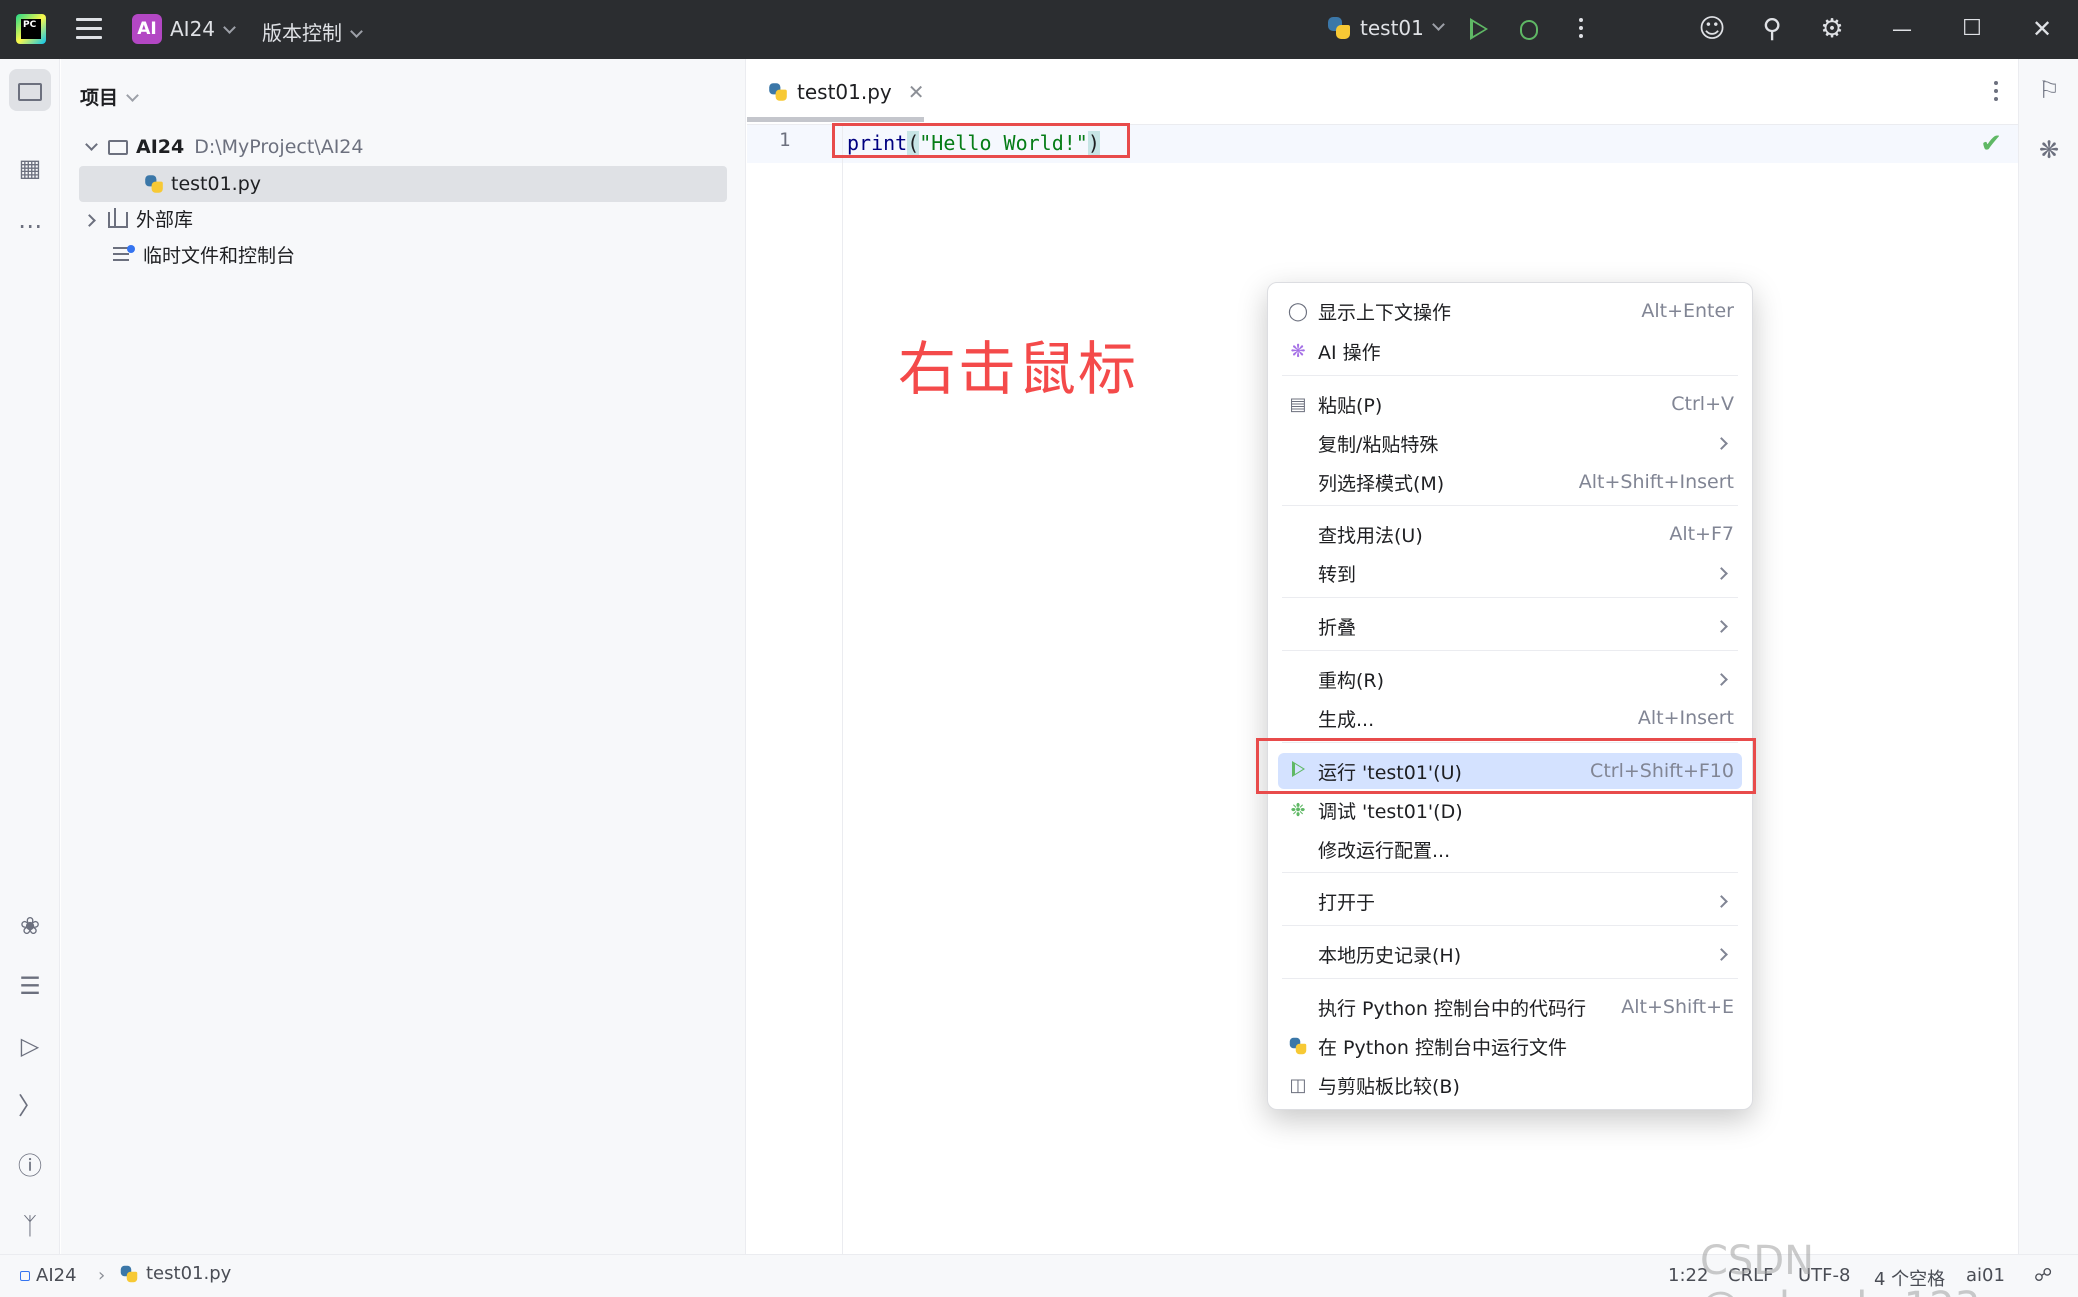  Describe the element at coordinates (1039, 29) in the screenshot. I see `title-bar: PC AI AI24 版本控制 test01 ☺ ⚲ ⚙ — ☐ ✕` at that location.